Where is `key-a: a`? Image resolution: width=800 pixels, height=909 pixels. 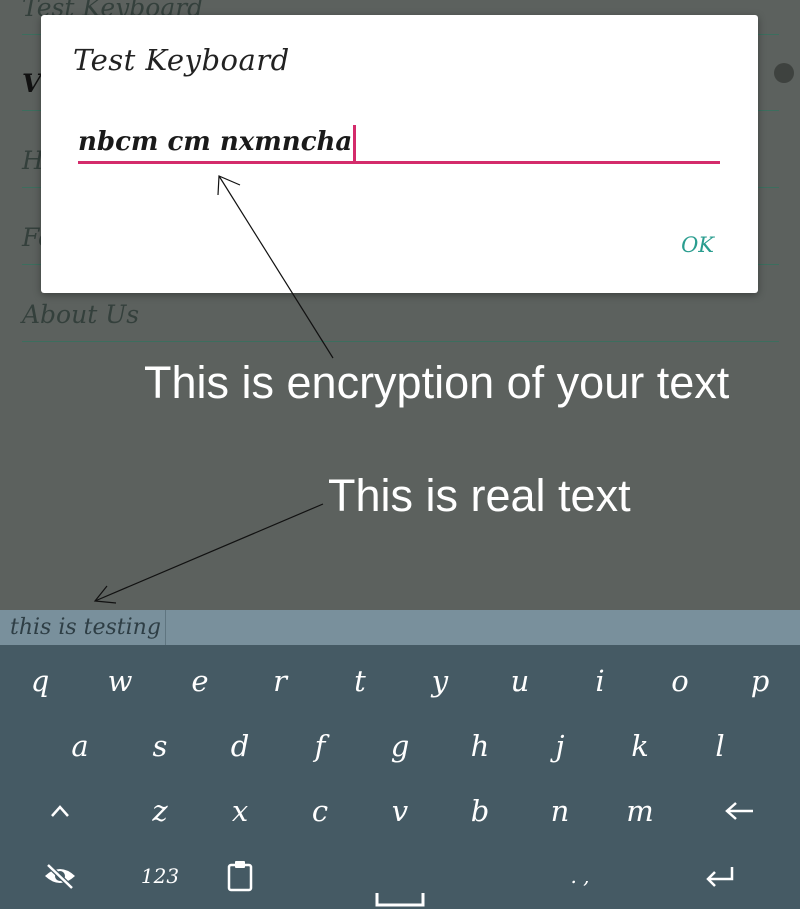
key-a: a is located at coordinates (80, 746).